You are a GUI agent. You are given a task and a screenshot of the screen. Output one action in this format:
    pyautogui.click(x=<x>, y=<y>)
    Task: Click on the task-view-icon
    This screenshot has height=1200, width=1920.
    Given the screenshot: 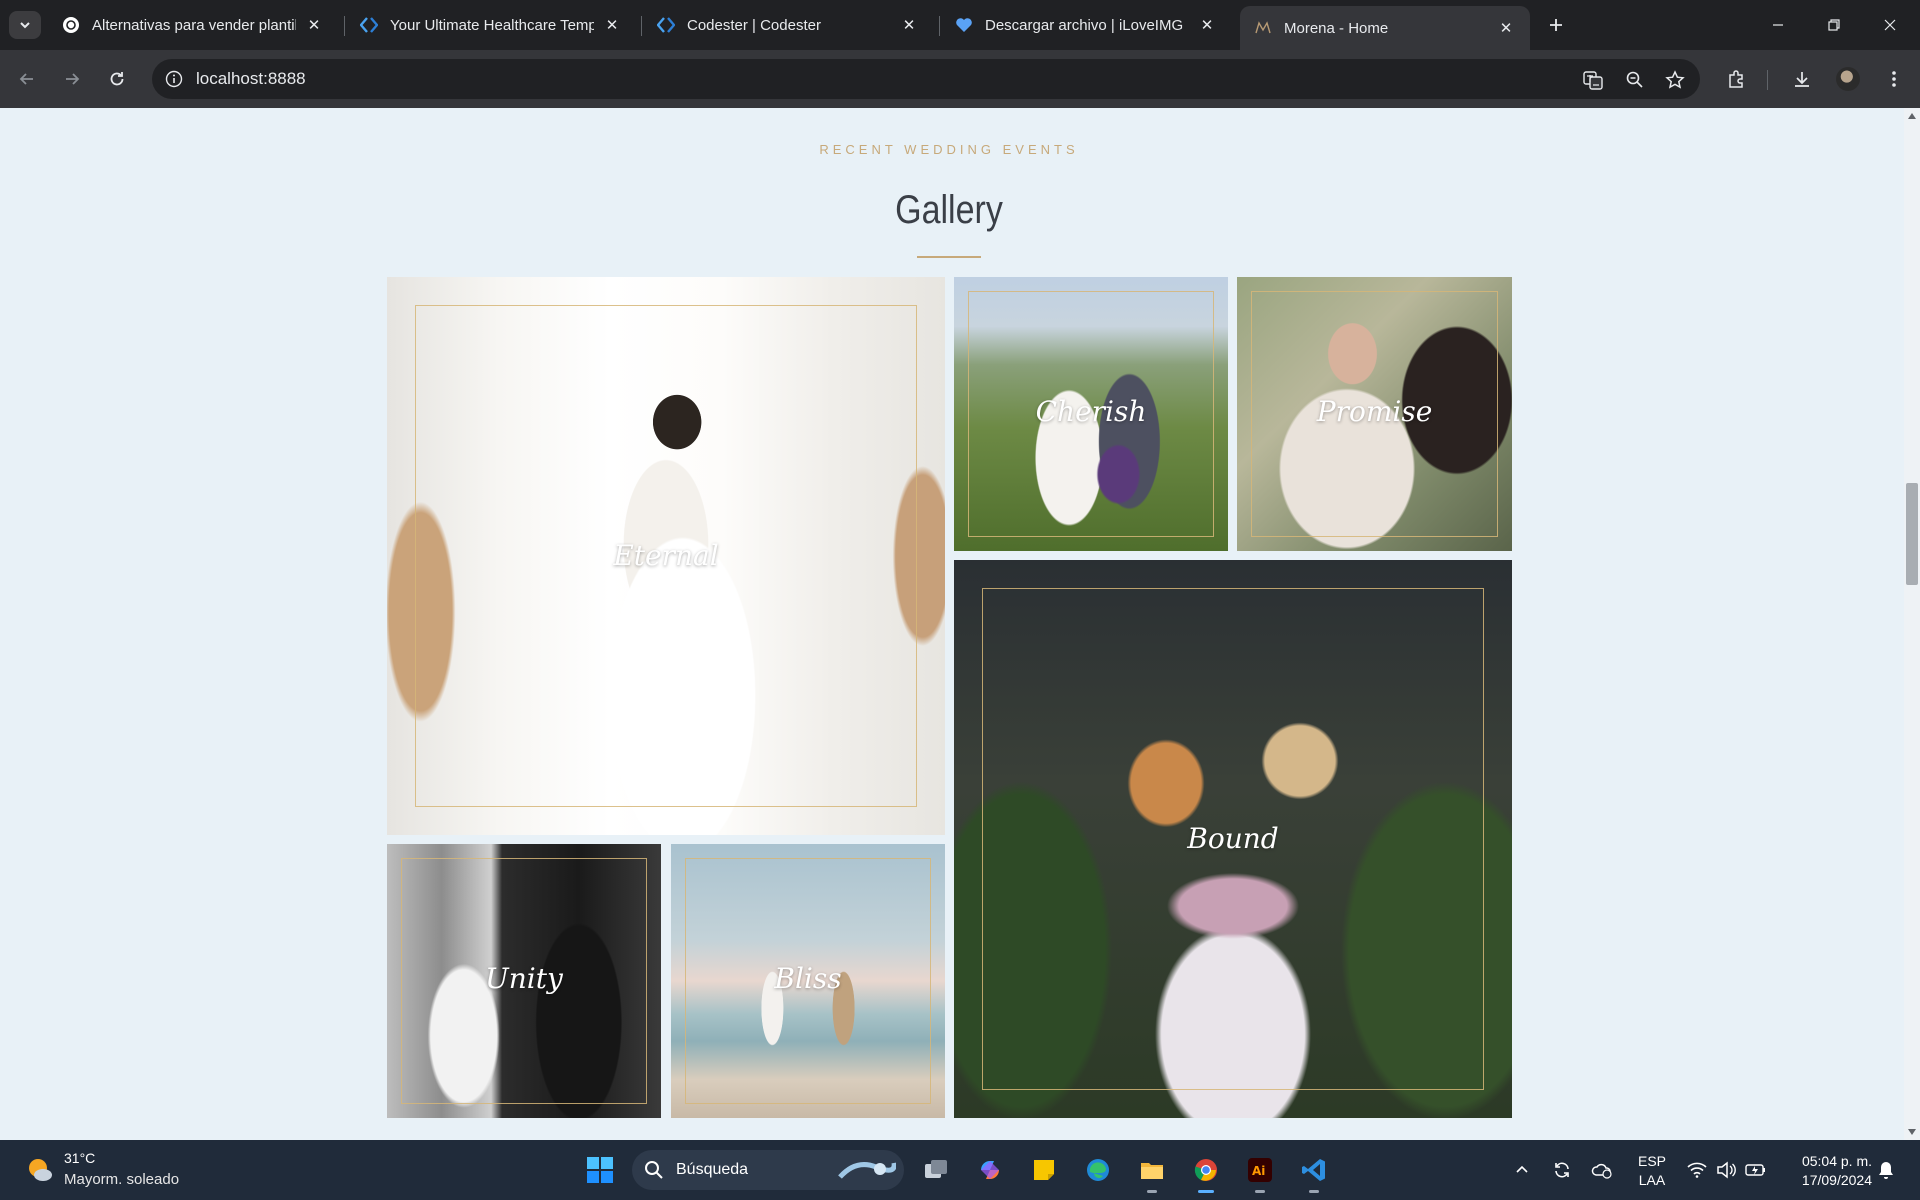 What is the action you would take?
    pyautogui.click(x=936, y=1170)
    